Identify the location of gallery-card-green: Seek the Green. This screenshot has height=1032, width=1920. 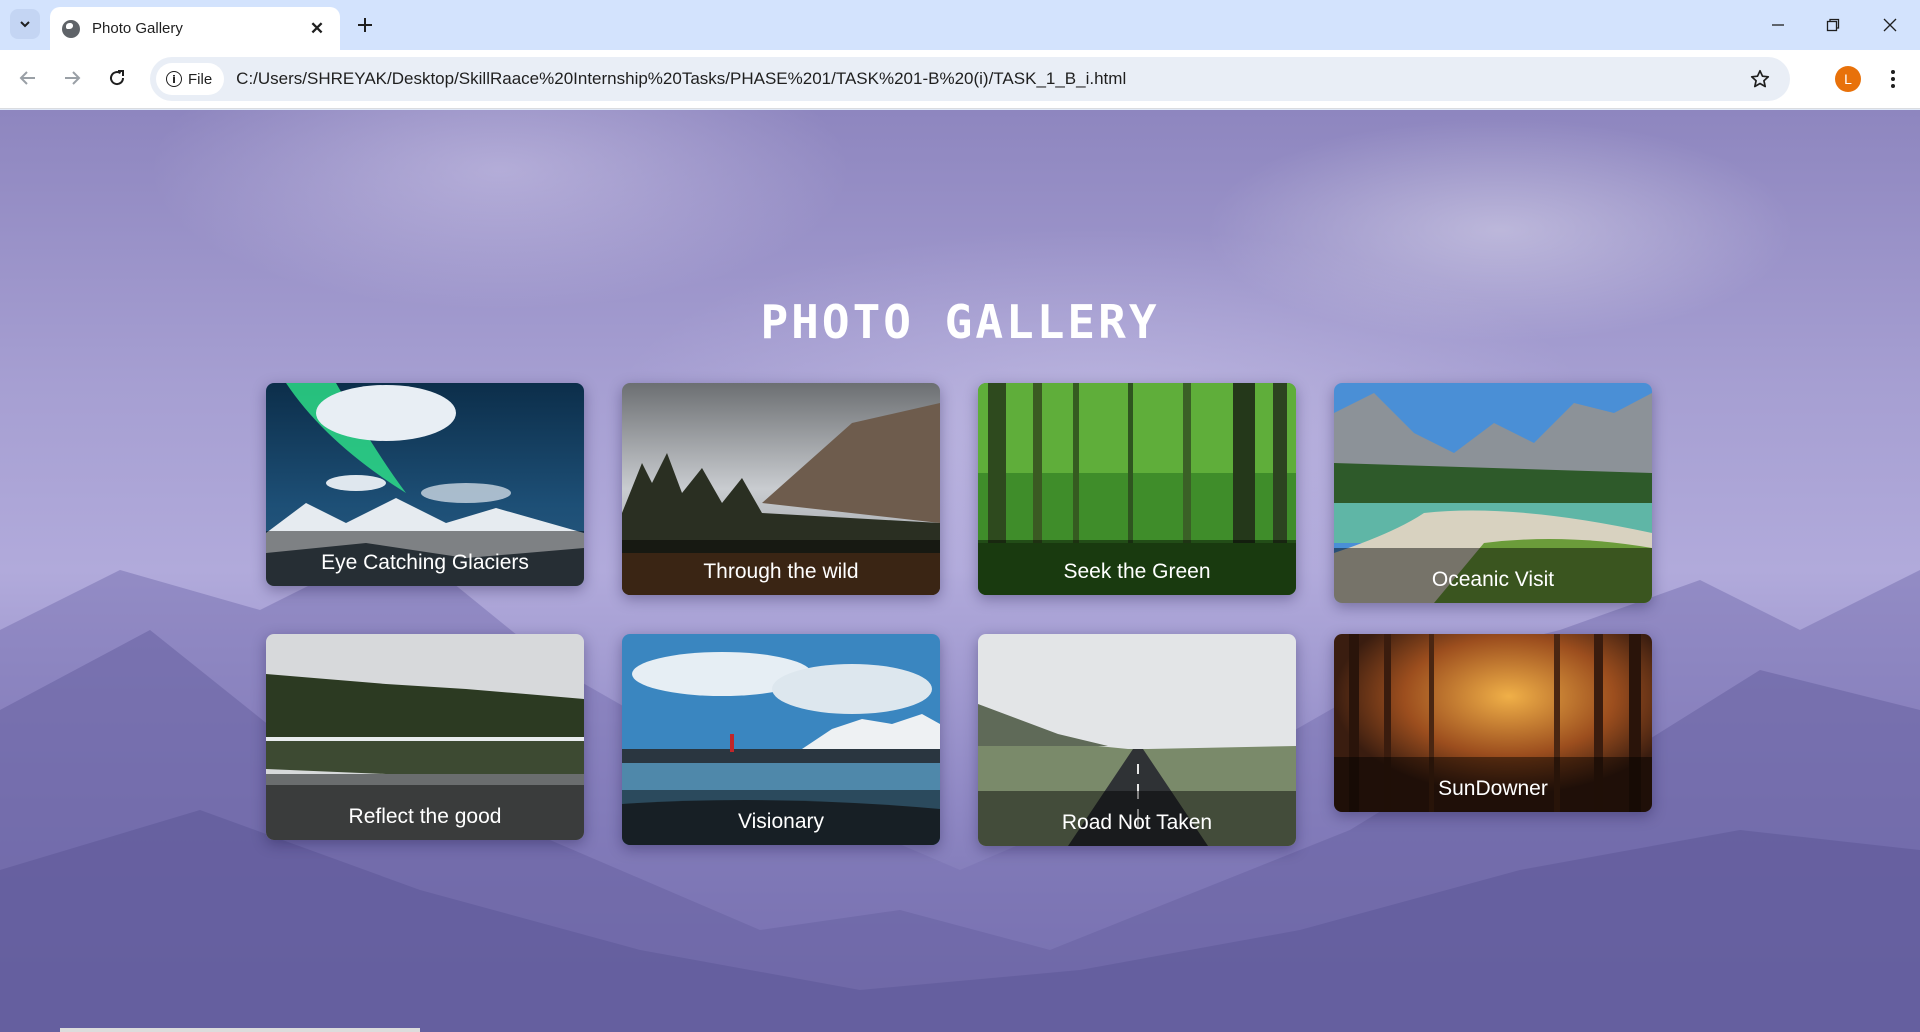
(1137, 489).